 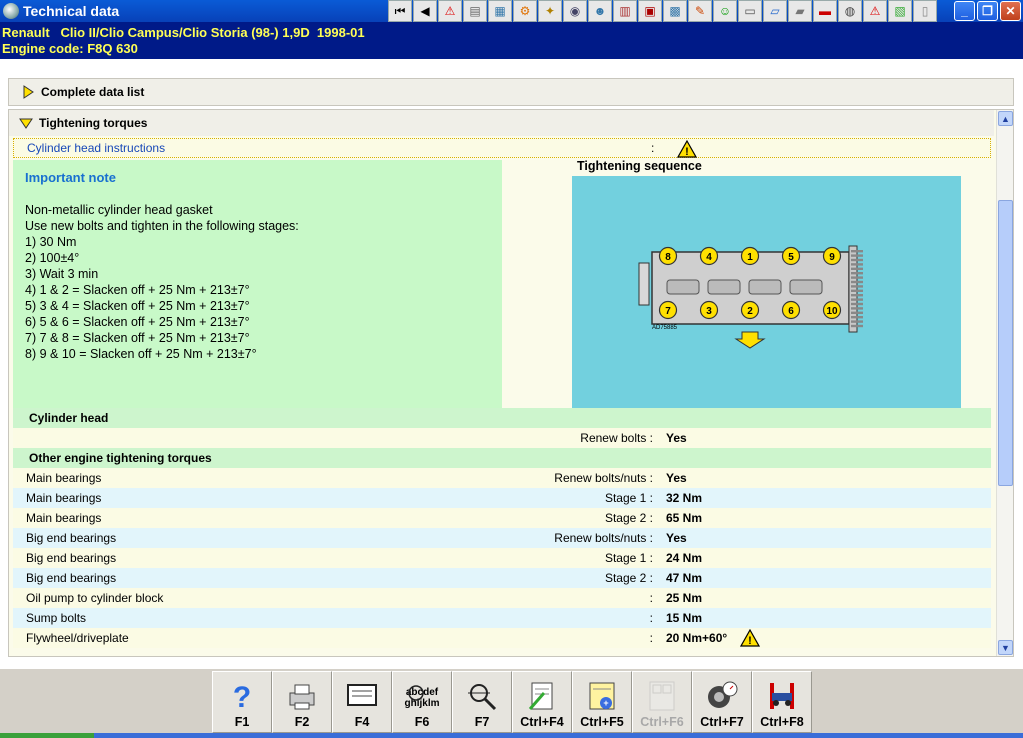 I want to click on car-grey-icon: ▰, so click(x=800, y=11).